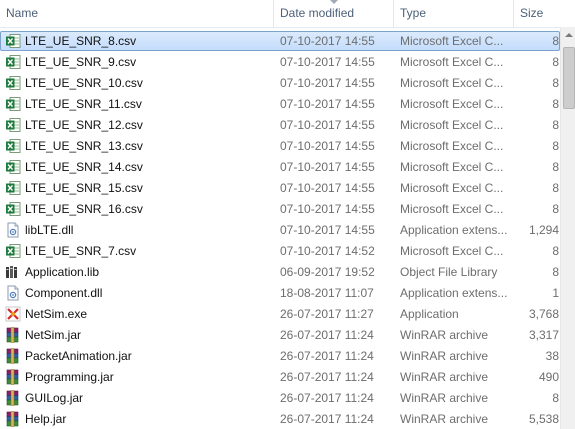 Image resolution: width=575 pixels, height=429 pixels. I want to click on scroll-up-arrow-icon, so click(568, 35).